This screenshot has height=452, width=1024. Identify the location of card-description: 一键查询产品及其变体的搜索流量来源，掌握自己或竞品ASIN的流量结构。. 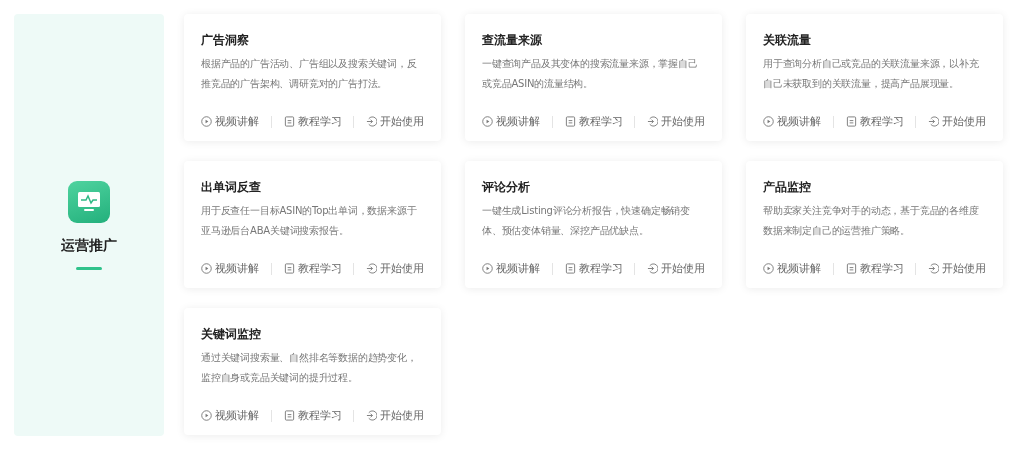
(590, 74).